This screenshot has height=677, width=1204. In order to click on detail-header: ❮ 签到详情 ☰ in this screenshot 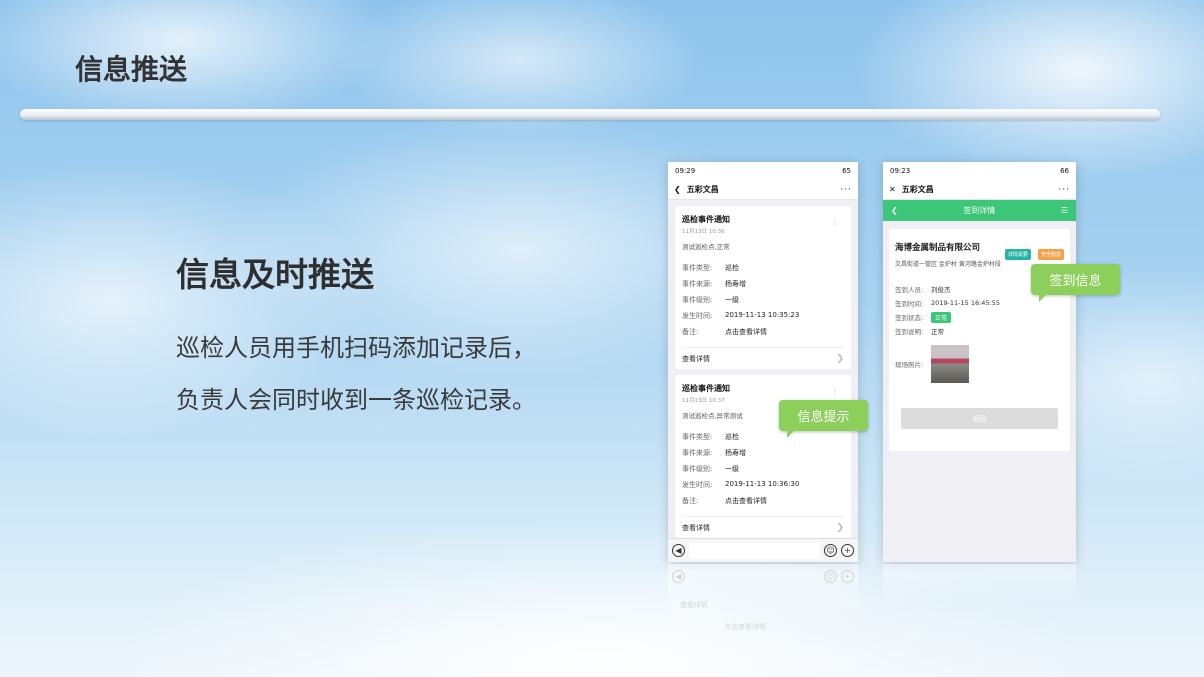, I will do `click(979, 210)`.